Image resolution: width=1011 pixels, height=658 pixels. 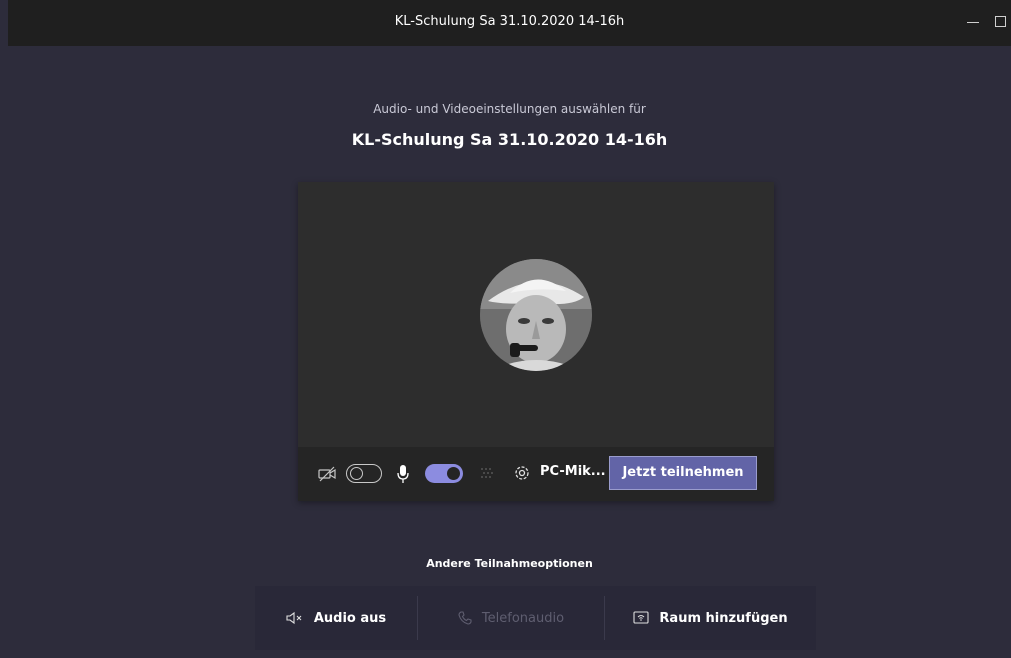 I want to click on other-join-options-heading: Andere Teilnahmeoptionen, so click(x=509, y=563).